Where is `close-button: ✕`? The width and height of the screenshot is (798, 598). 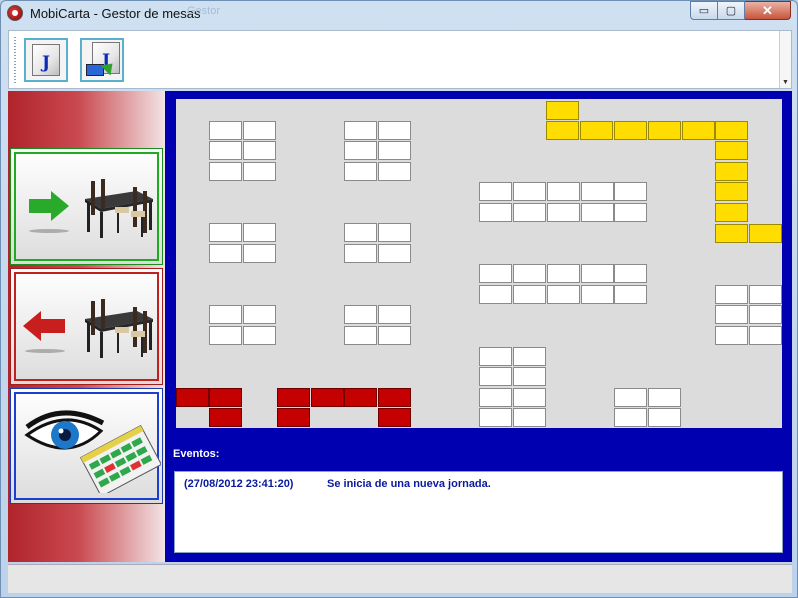 close-button: ✕ is located at coordinates (768, 10).